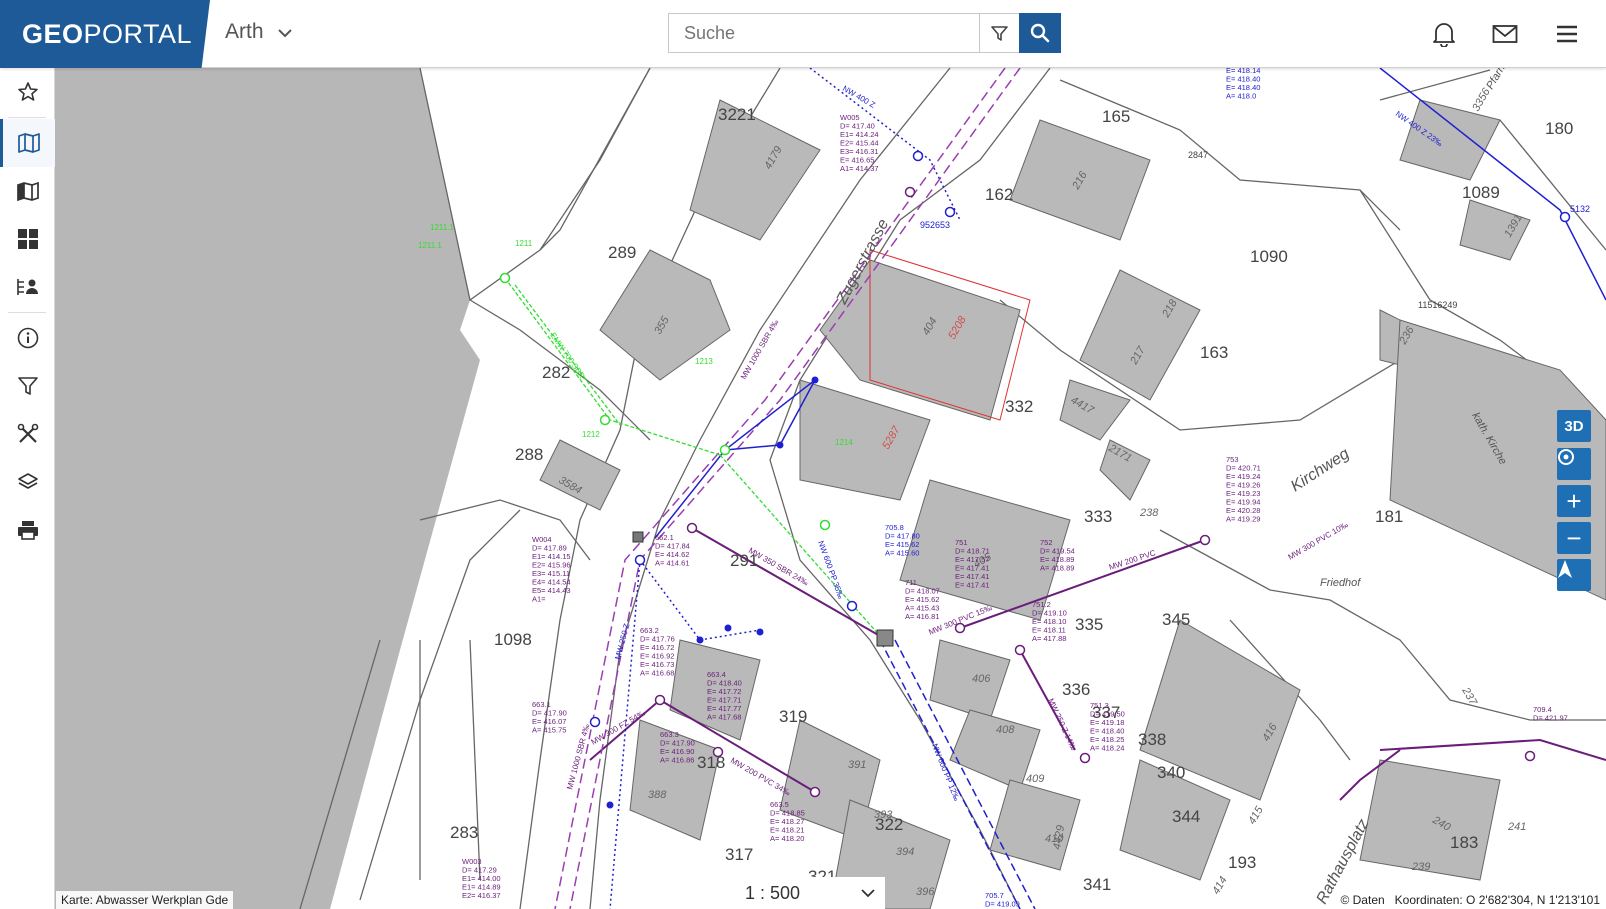 The width and height of the screenshot is (1606, 909). I want to click on plus-icon: +, so click(1574, 500).